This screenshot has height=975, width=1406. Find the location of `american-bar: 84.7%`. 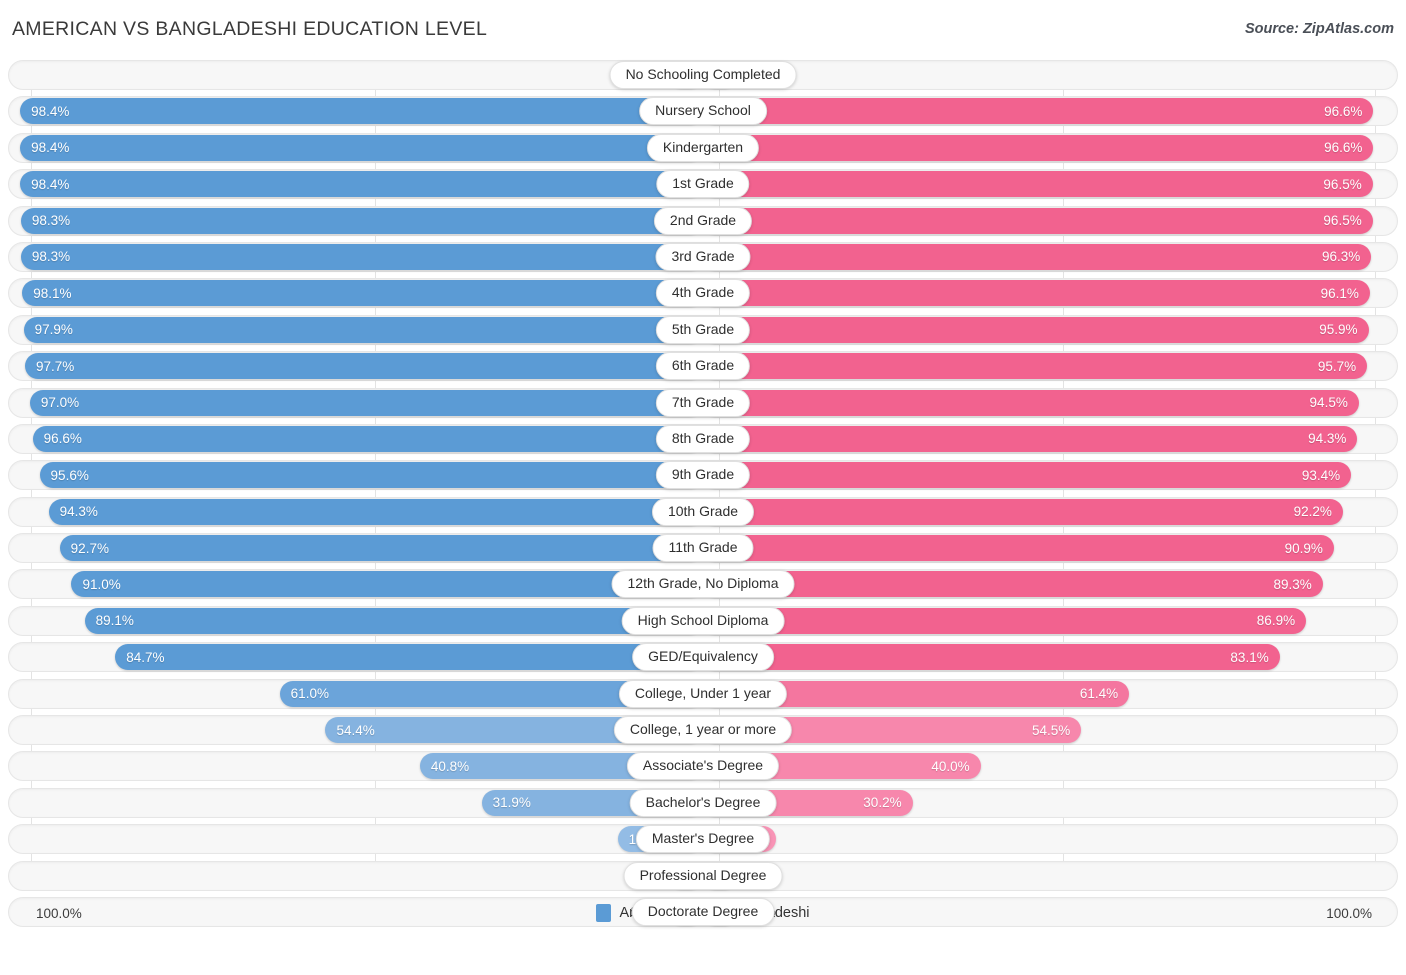

american-bar: 84.7% is located at coordinates (409, 657).